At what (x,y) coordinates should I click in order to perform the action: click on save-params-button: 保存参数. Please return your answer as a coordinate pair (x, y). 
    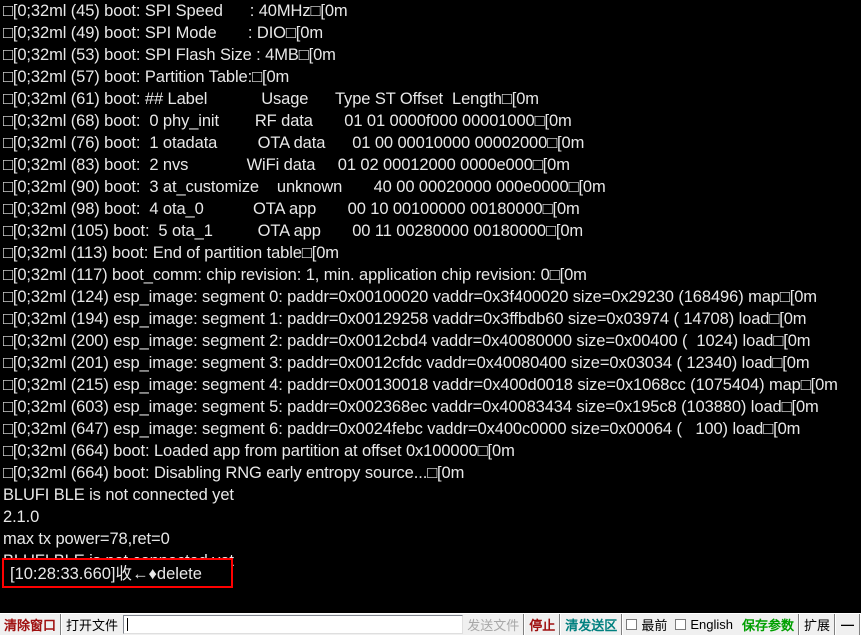
    Looking at the image, I should click on (767, 624).